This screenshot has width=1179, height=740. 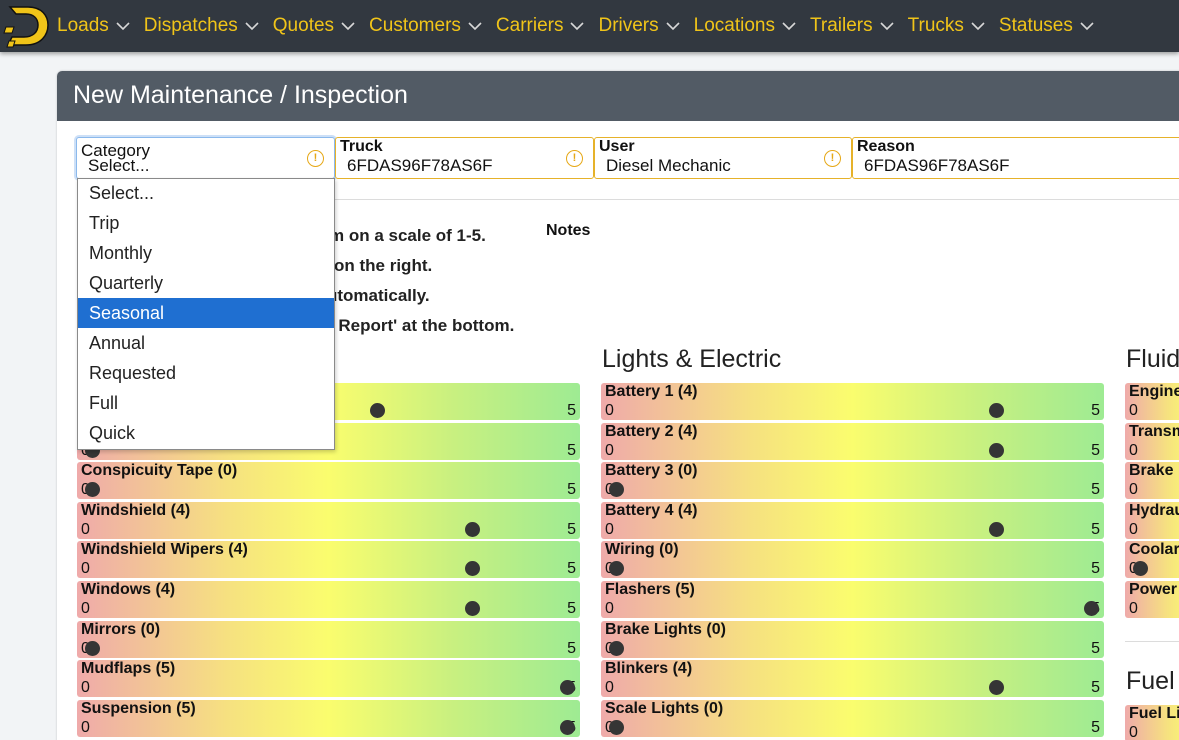 I want to click on rating-slider: Mirrors (0)05, so click(x=328, y=639).